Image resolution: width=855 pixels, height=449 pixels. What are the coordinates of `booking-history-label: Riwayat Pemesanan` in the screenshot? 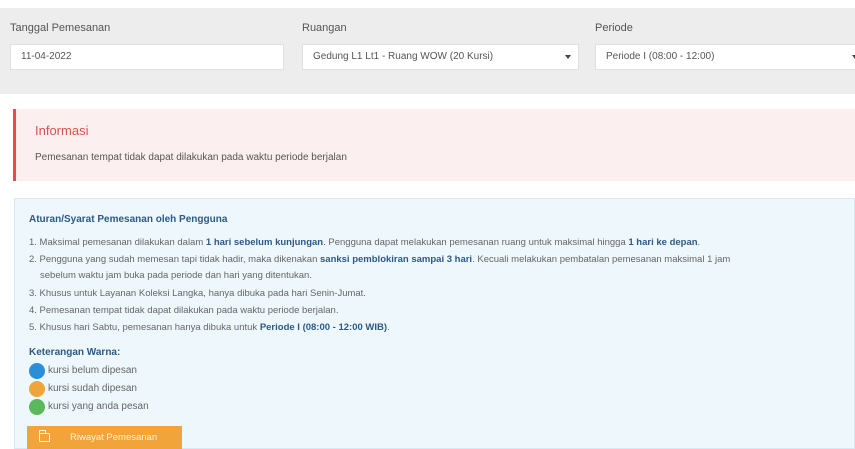 It's located at (114, 437).